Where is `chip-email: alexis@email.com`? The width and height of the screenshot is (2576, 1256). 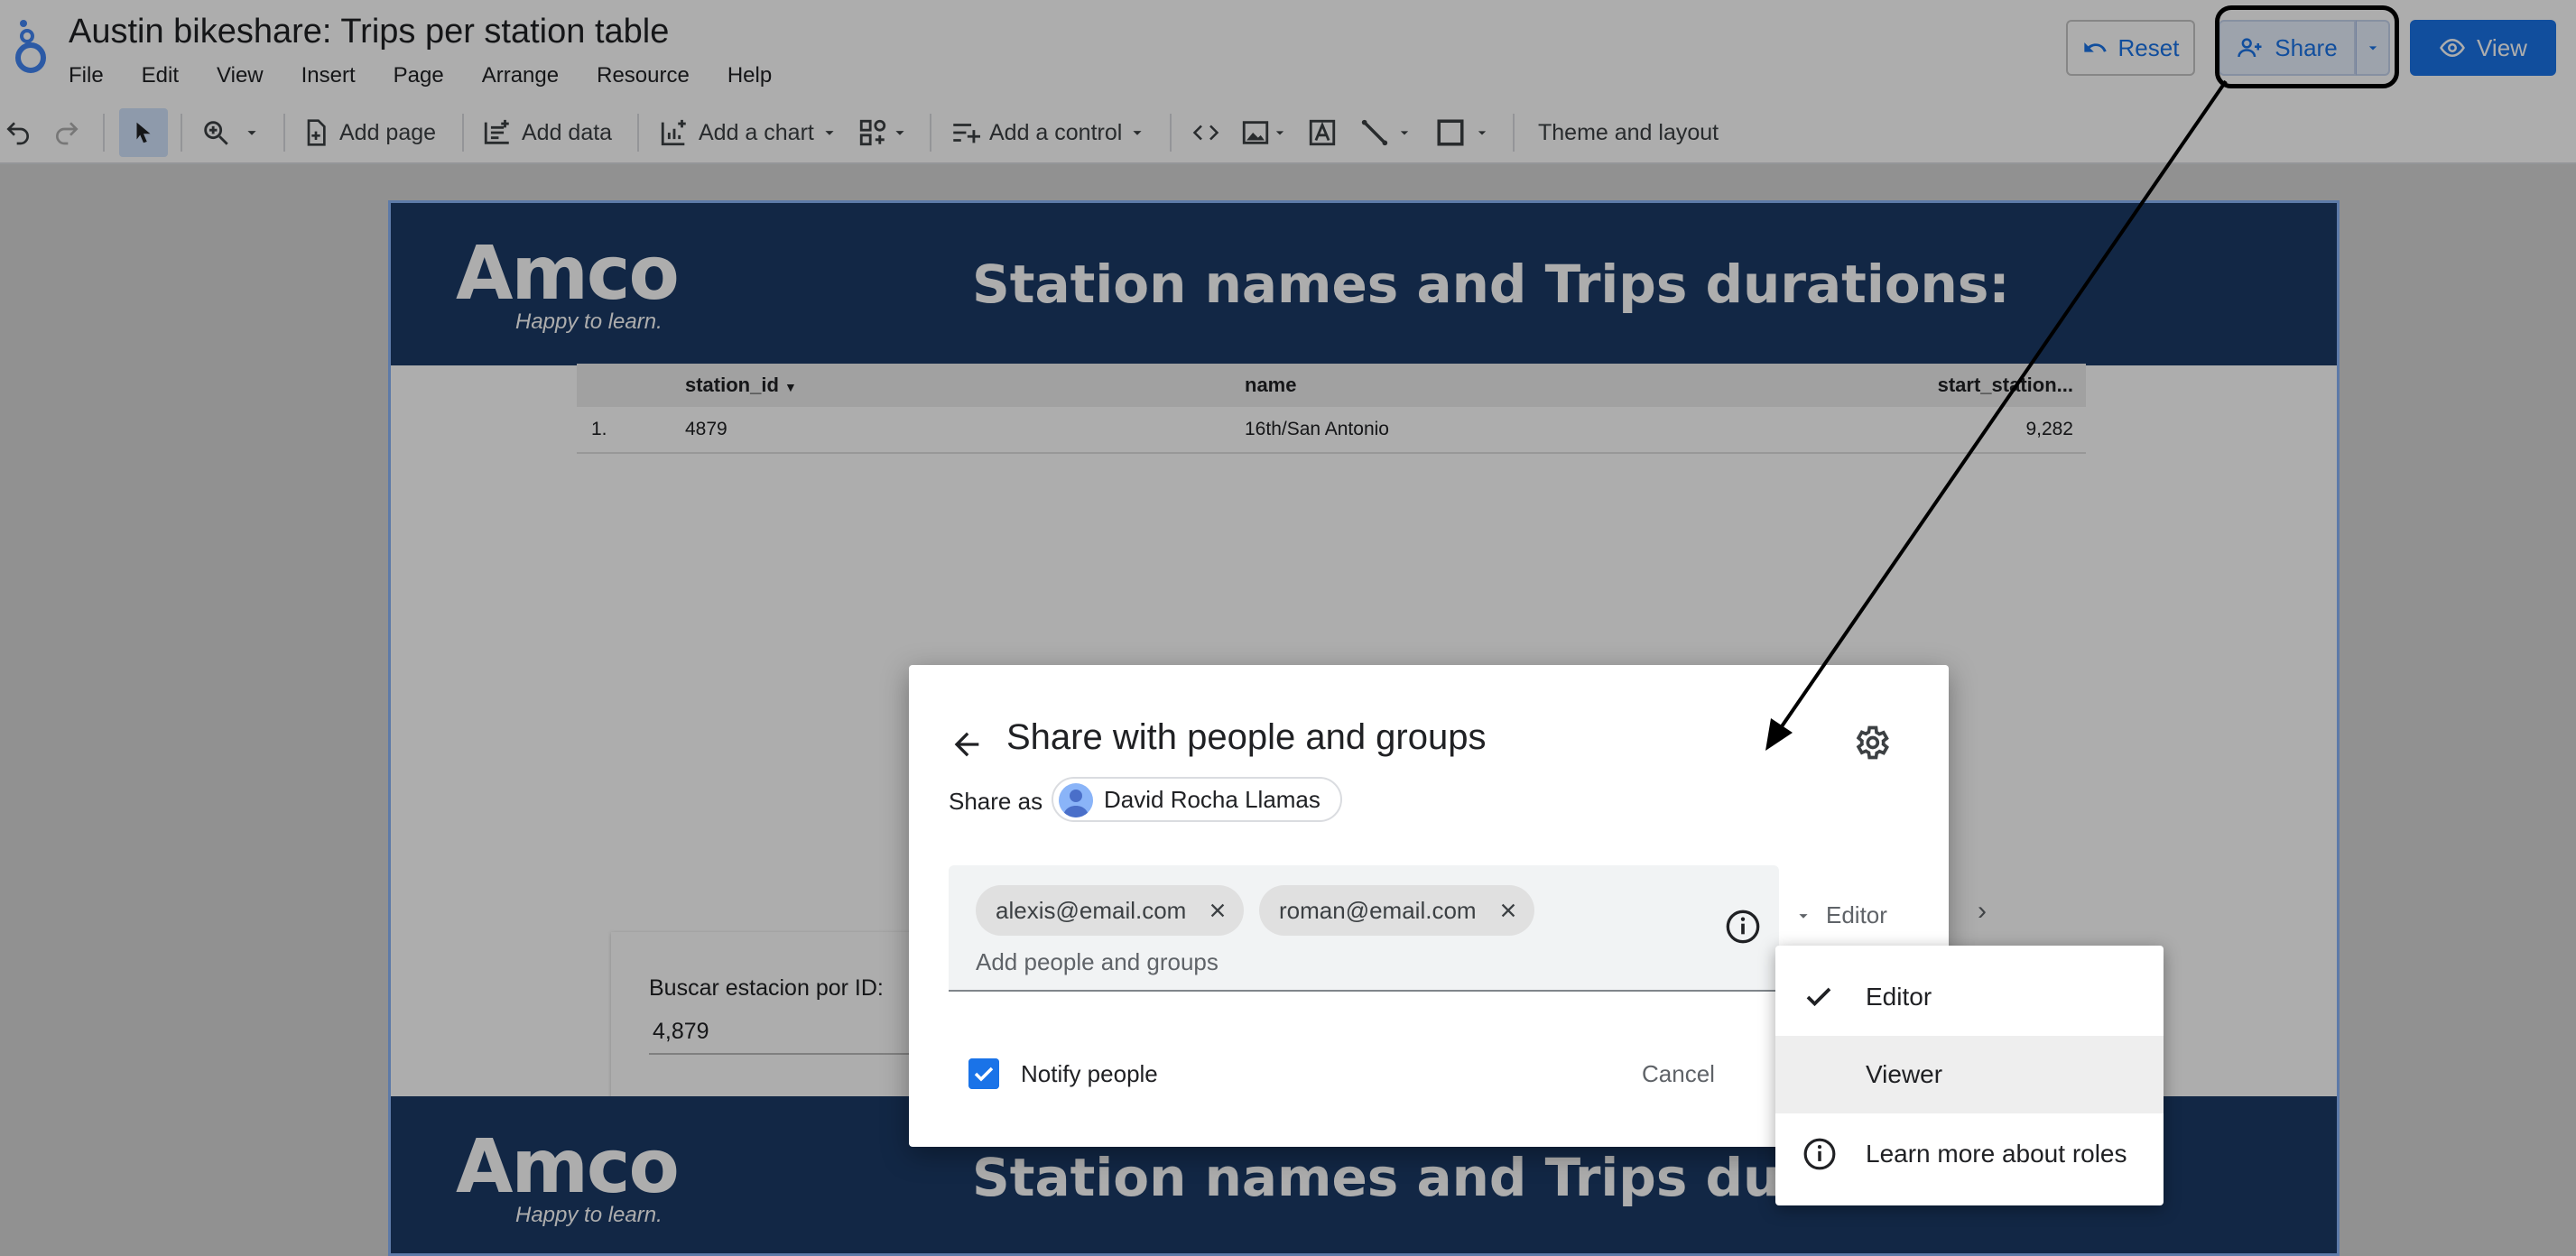 chip-email: alexis@email.com is located at coordinates (1091, 910).